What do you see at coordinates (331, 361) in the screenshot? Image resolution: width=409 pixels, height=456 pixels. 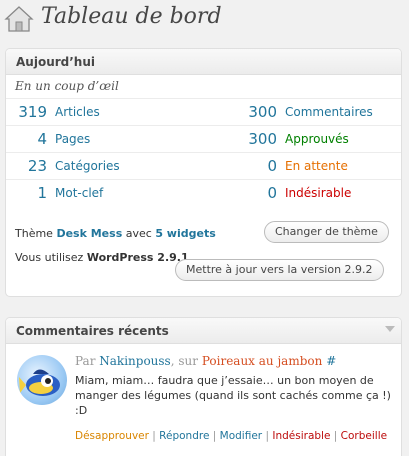 I see `comment-permalink: #` at bounding box center [331, 361].